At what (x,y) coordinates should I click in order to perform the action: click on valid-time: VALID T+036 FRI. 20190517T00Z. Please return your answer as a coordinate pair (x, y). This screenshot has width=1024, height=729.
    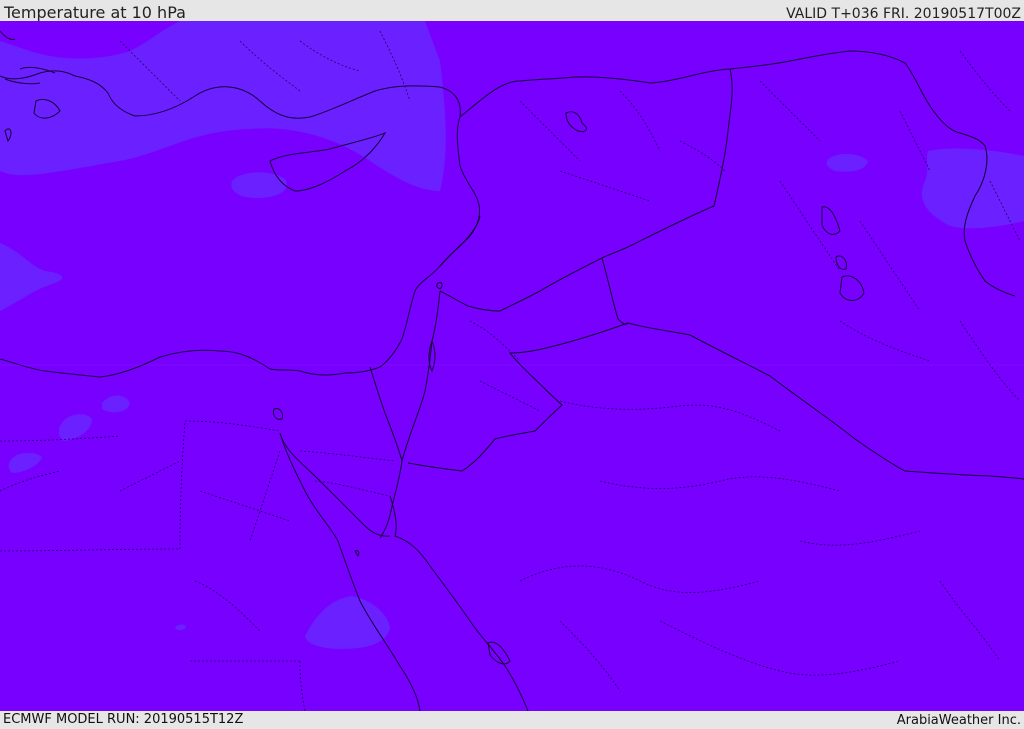
    Looking at the image, I should click on (903, 14).